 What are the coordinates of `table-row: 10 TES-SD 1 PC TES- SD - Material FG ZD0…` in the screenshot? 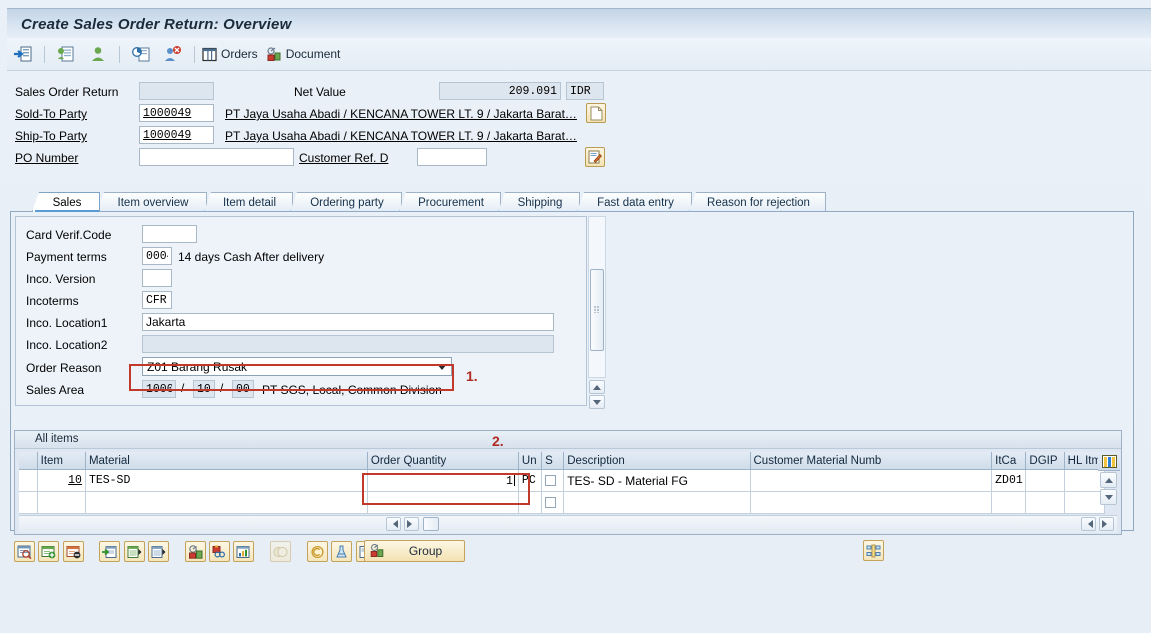 It's located at (562, 480).